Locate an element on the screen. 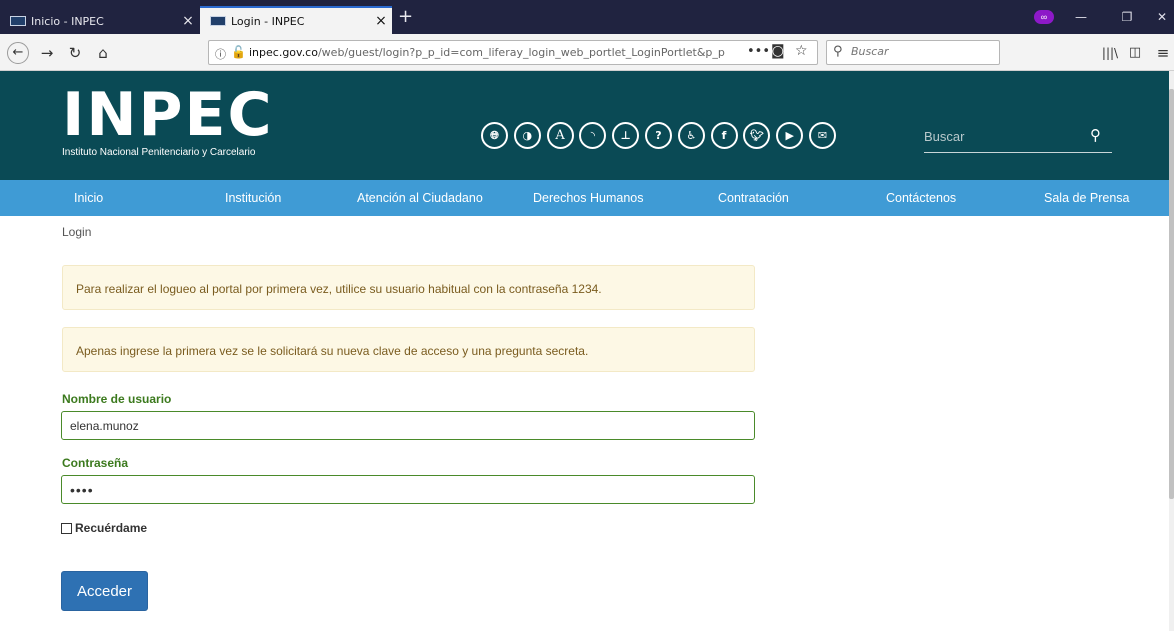  page-actions-icon: ••• is located at coordinates (758, 51).